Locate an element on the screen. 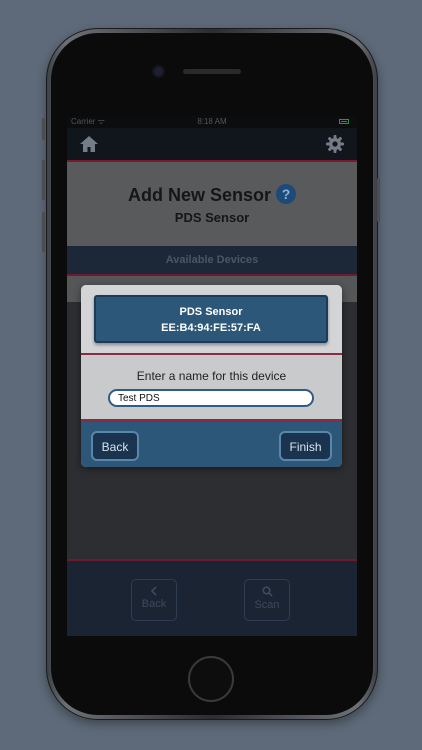 Image resolution: width=422 pixels, height=750 pixels. dialog-footer: Back Finish is located at coordinates (211, 444).